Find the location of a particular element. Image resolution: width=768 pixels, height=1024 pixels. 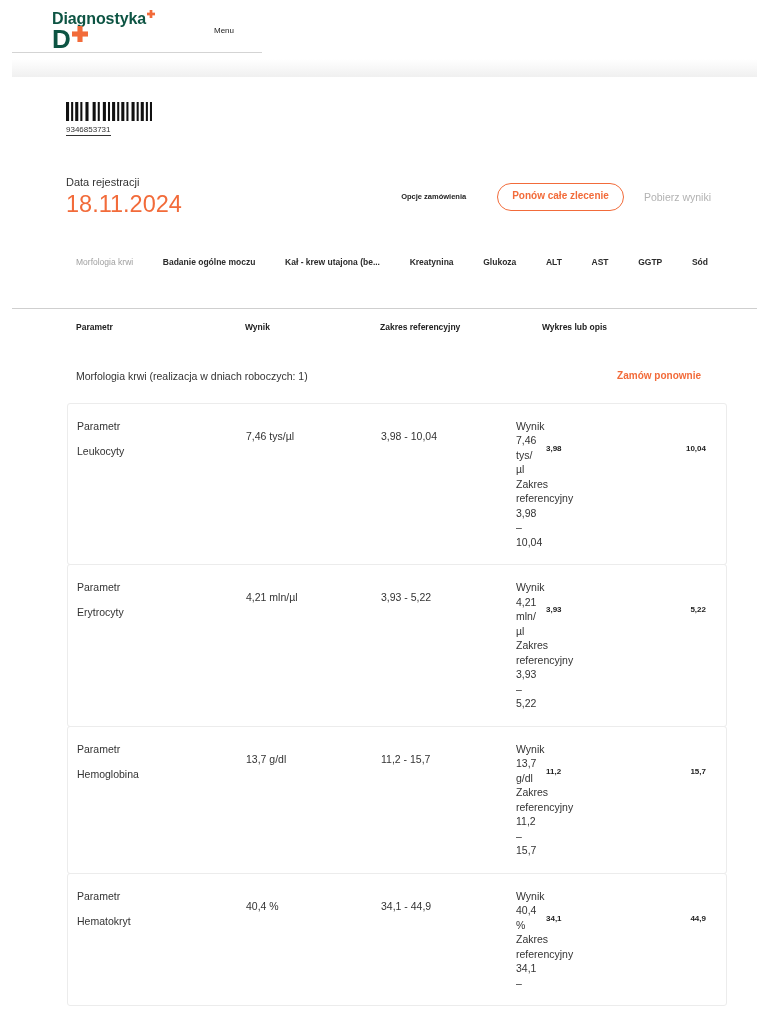

test-tab: AST is located at coordinates (600, 262).